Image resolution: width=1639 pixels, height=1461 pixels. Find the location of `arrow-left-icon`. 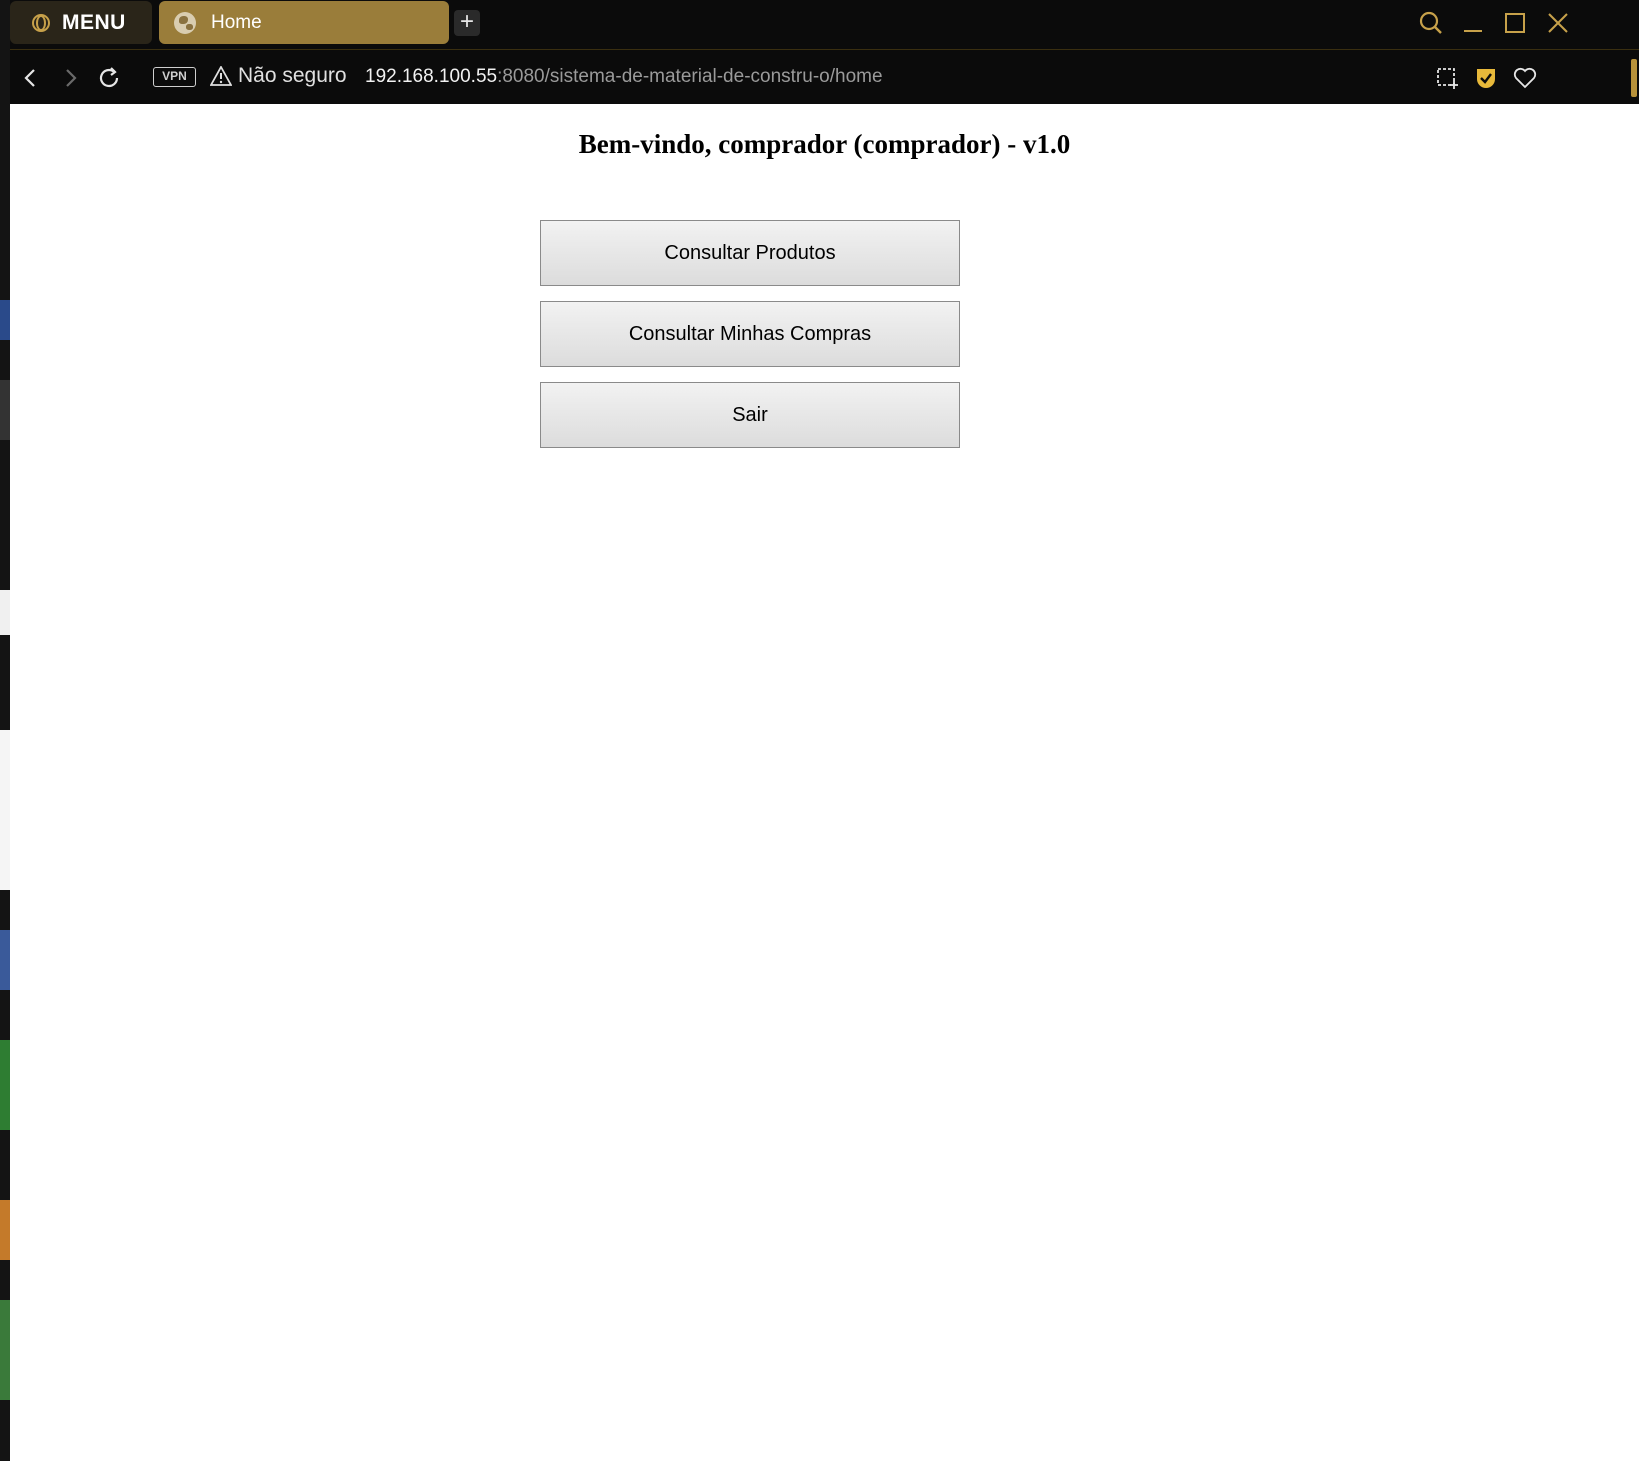

arrow-left-icon is located at coordinates (29, 78).